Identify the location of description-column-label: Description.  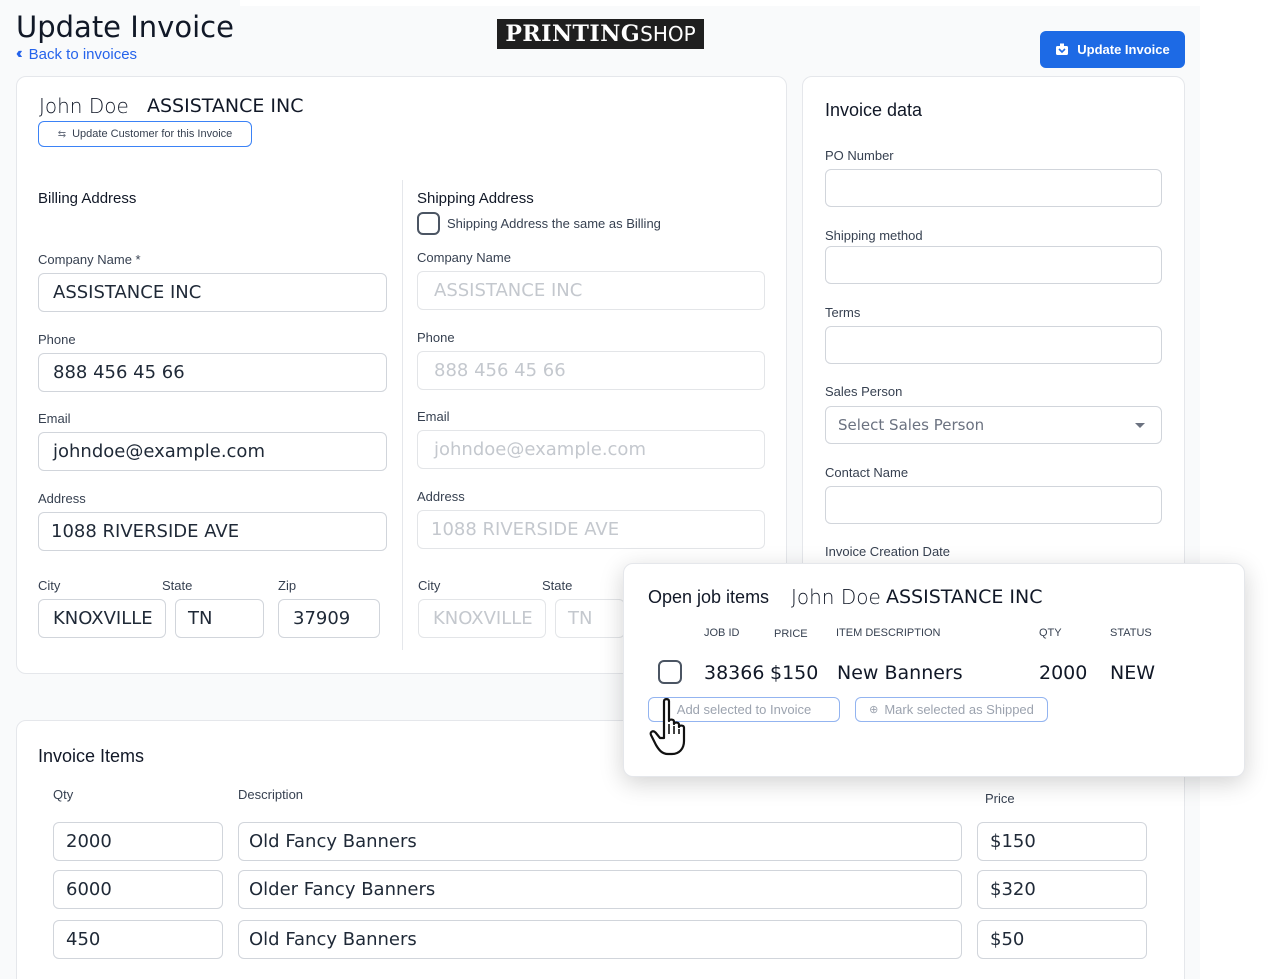
(271, 794).